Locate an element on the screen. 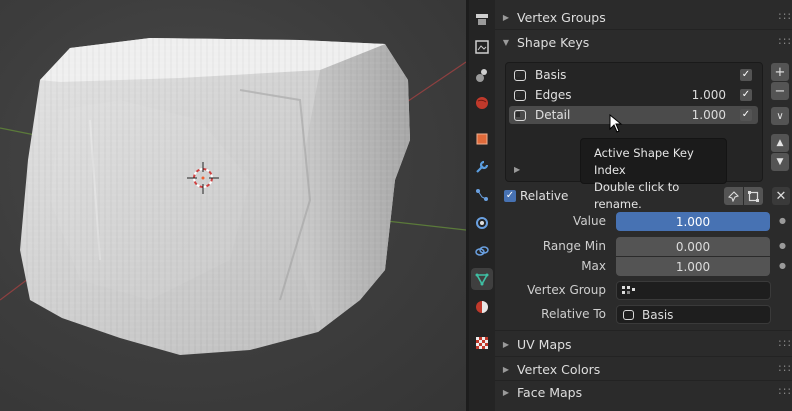 The image size is (792, 411). texture-icon is located at coordinates (482, 343).